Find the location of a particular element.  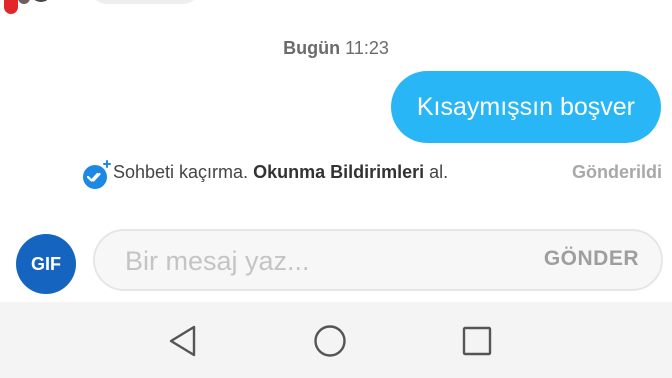

message-box: GÖNDER is located at coordinates (378, 260).